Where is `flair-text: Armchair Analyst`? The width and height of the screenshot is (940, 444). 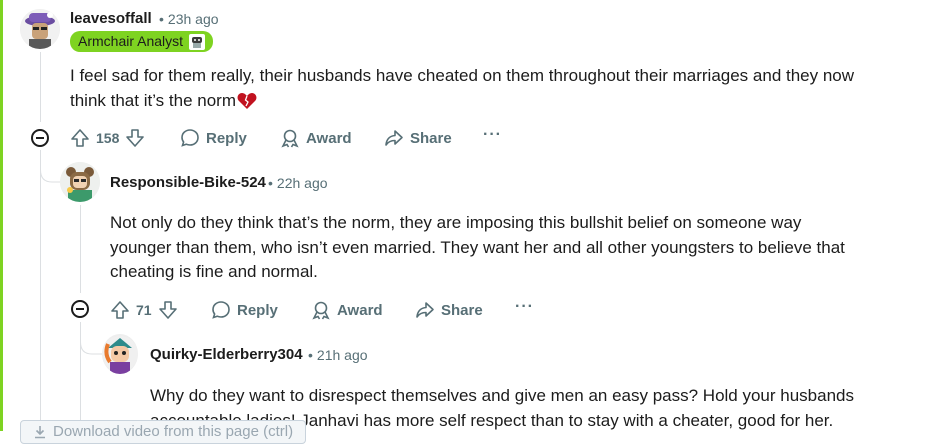
flair-text: Armchair Analyst is located at coordinates (131, 41).